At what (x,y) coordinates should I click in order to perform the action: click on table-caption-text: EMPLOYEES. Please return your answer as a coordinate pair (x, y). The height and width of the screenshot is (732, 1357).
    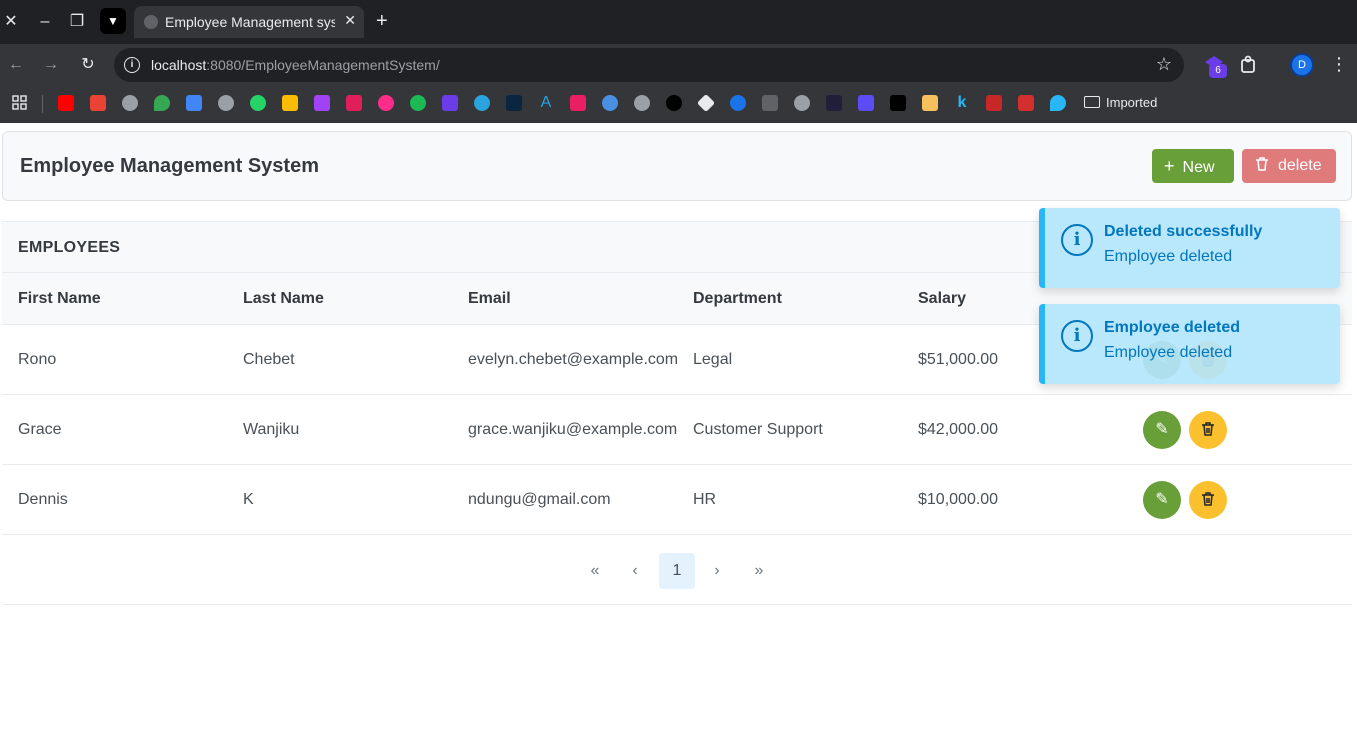
    Looking at the image, I should click on (69, 247).